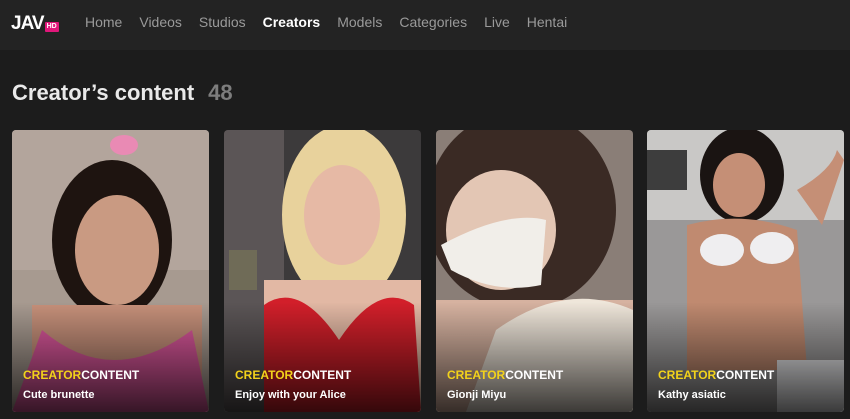 The height and width of the screenshot is (419, 850). I want to click on page-title: Creator’s content, so click(103, 92).